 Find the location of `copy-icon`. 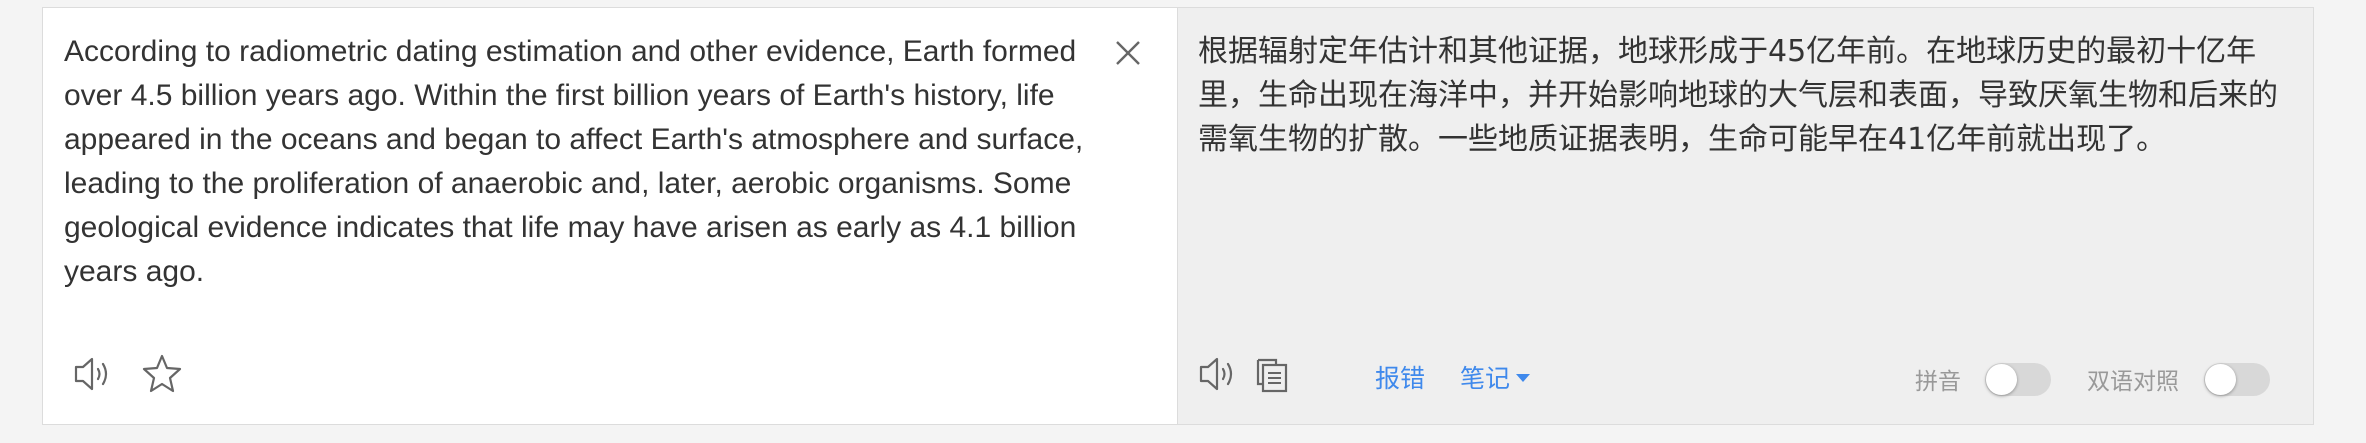

copy-icon is located at coordinates (1272, 375).